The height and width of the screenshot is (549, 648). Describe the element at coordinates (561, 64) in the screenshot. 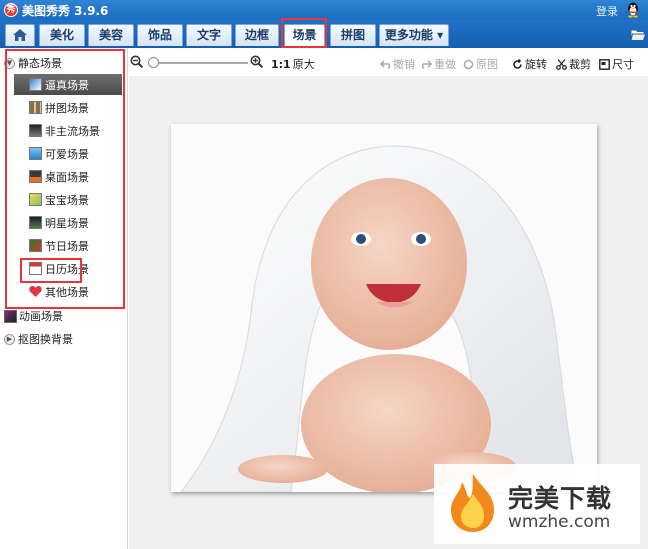

I see `scissors-icon` at that location.